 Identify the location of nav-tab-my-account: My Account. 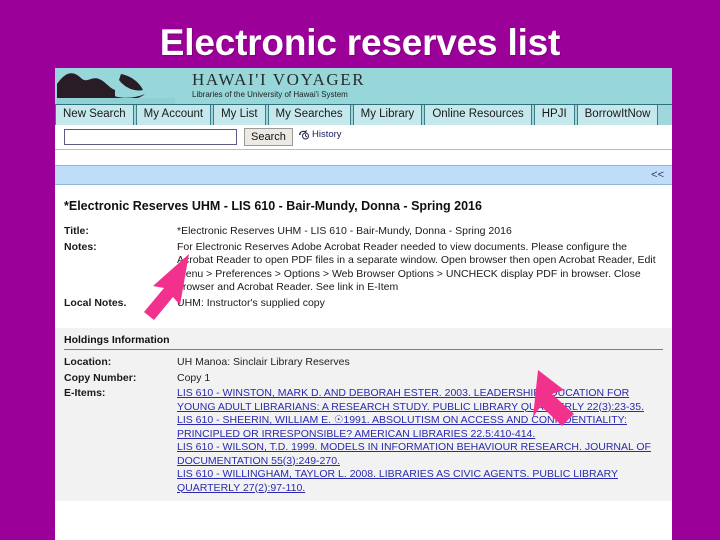
(173, 115).